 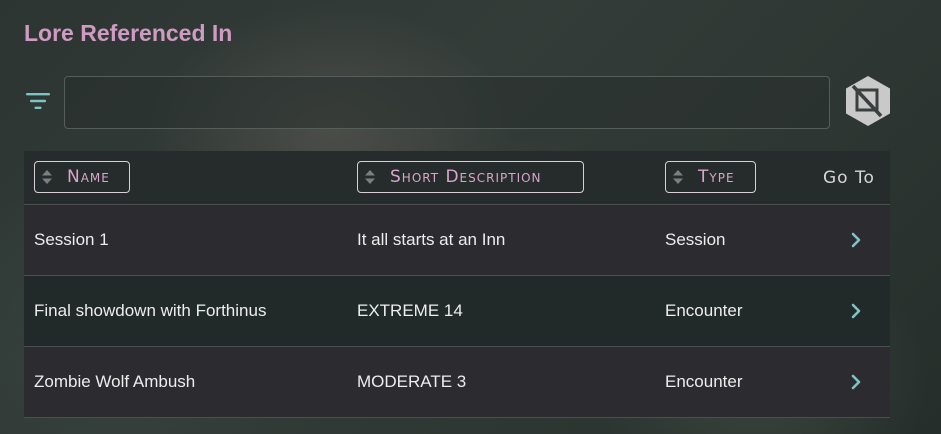 I want to click on sort-name-button: Name, so click(x=82, y=177).